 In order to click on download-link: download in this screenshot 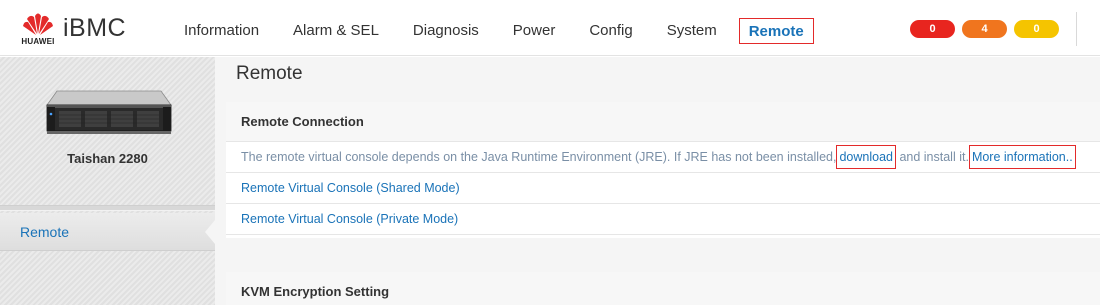, I will do `click(866, 157)`.